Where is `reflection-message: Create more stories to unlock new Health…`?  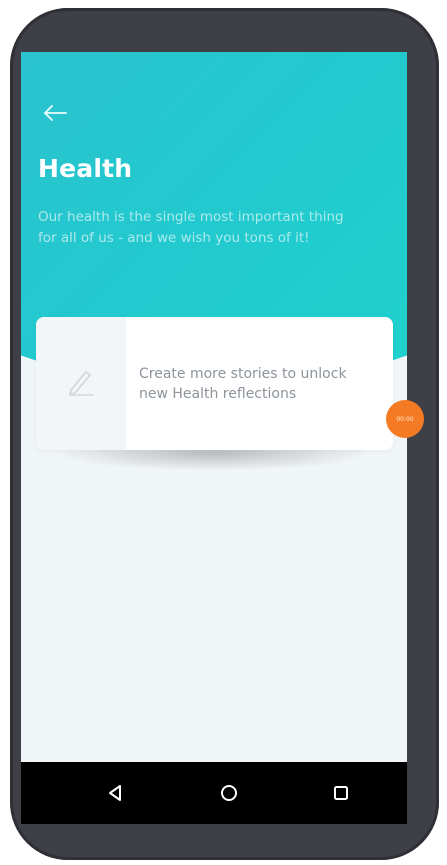 reflection-message: Create more stories to unlock new Health… is located at coordinates (243, 384).